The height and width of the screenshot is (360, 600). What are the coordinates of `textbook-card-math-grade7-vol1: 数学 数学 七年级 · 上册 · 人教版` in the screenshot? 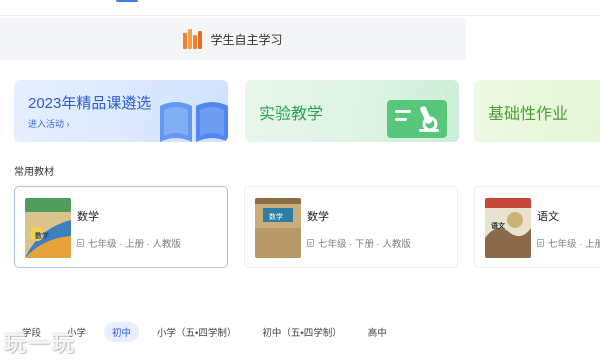 It's located at (121, 227).